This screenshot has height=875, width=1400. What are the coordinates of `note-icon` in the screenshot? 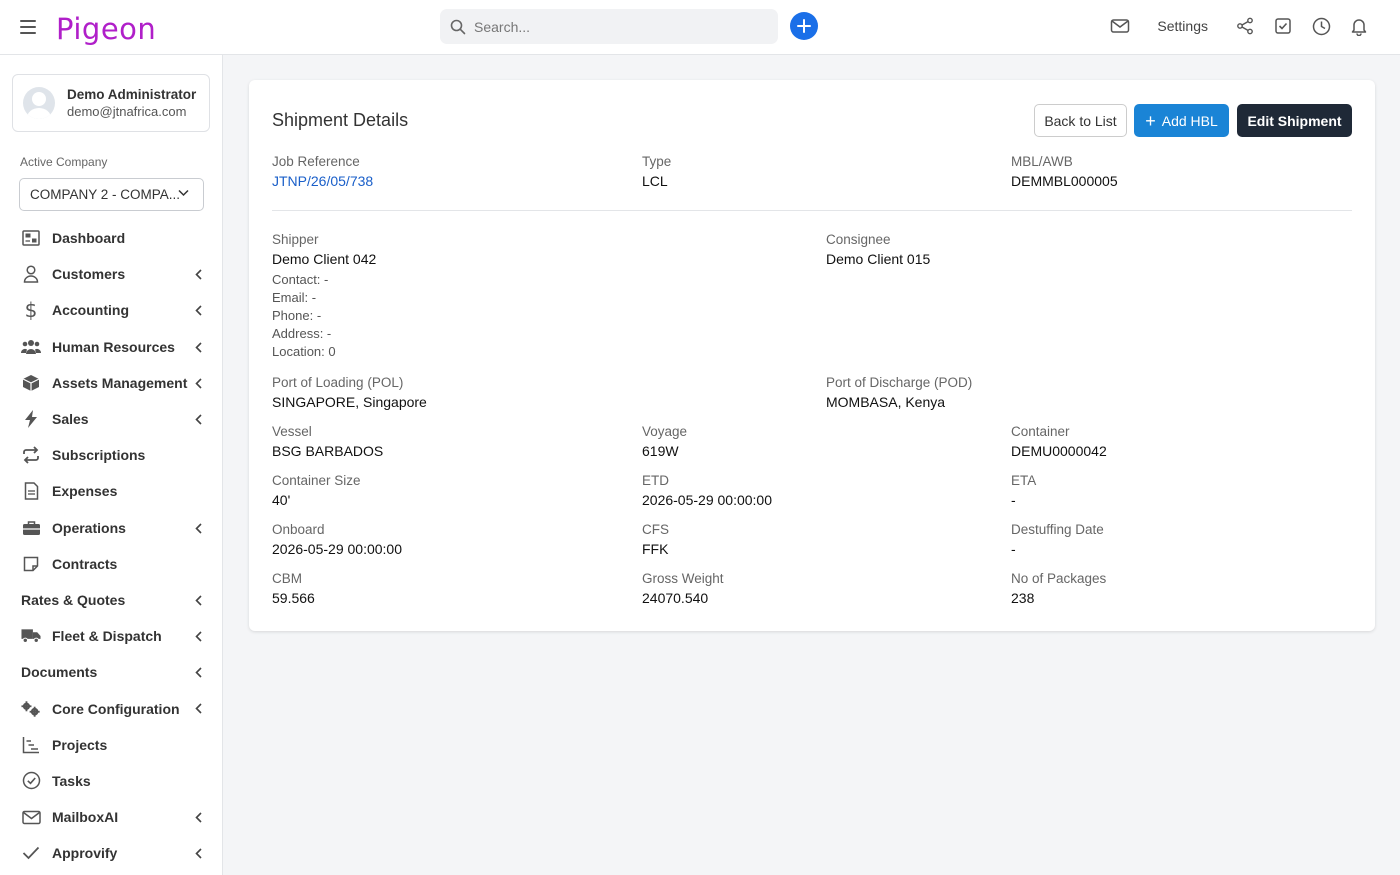 It's located at (31, 564).